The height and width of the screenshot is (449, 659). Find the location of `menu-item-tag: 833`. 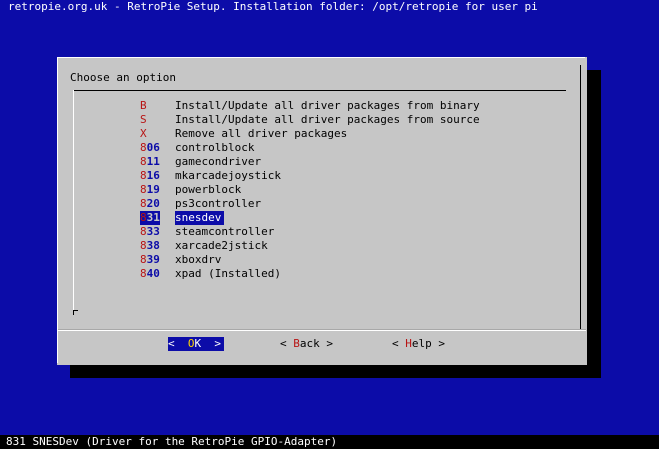

menu-item-tag: 833 is located at coordinates (150, 232).